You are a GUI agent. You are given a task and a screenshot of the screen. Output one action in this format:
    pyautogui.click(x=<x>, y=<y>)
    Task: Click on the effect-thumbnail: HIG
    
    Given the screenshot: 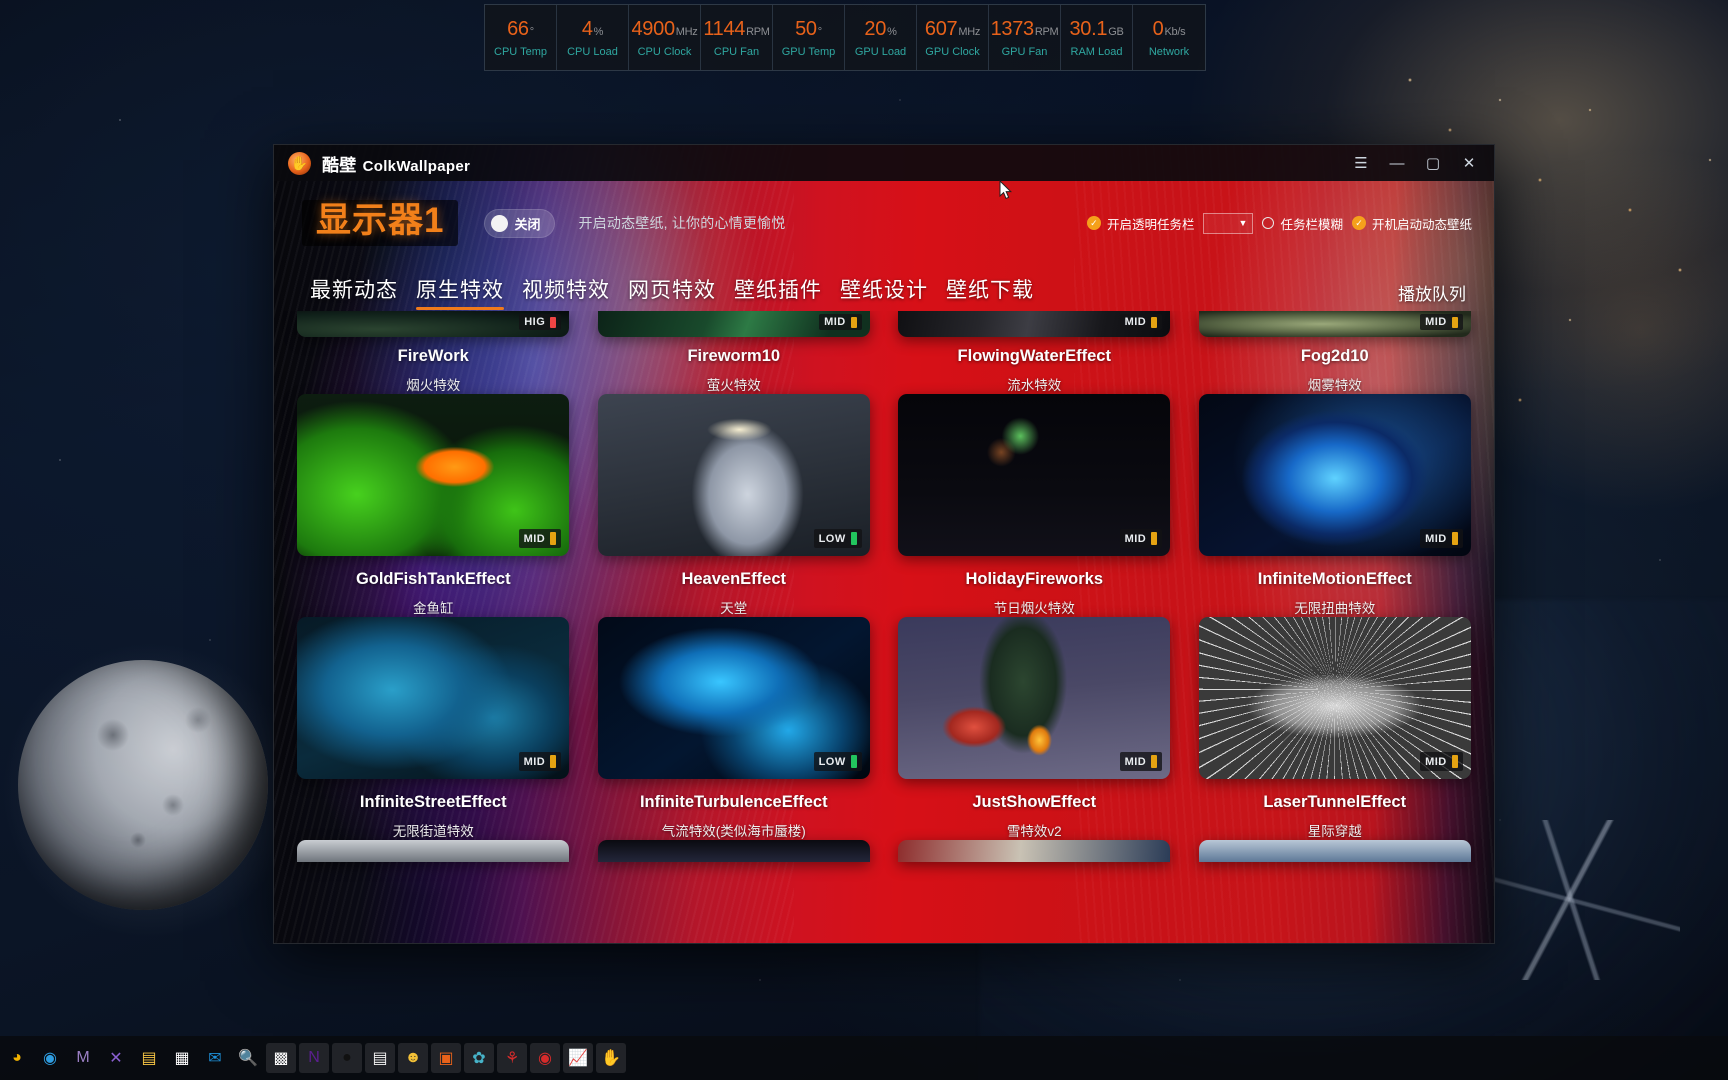 What is the action you would take?
    pyautogui.click(x=433, y=324)
    